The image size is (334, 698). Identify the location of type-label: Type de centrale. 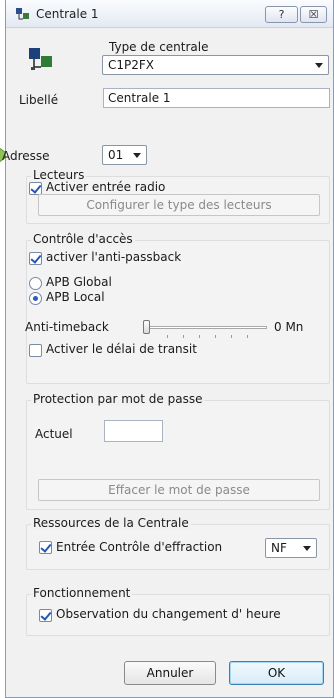
(159, 47).